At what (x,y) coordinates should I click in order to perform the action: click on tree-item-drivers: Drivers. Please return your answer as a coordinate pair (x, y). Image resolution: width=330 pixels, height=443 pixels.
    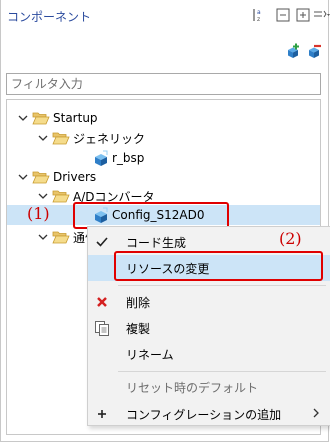
    Looking at the image, I should click on (56, 177).